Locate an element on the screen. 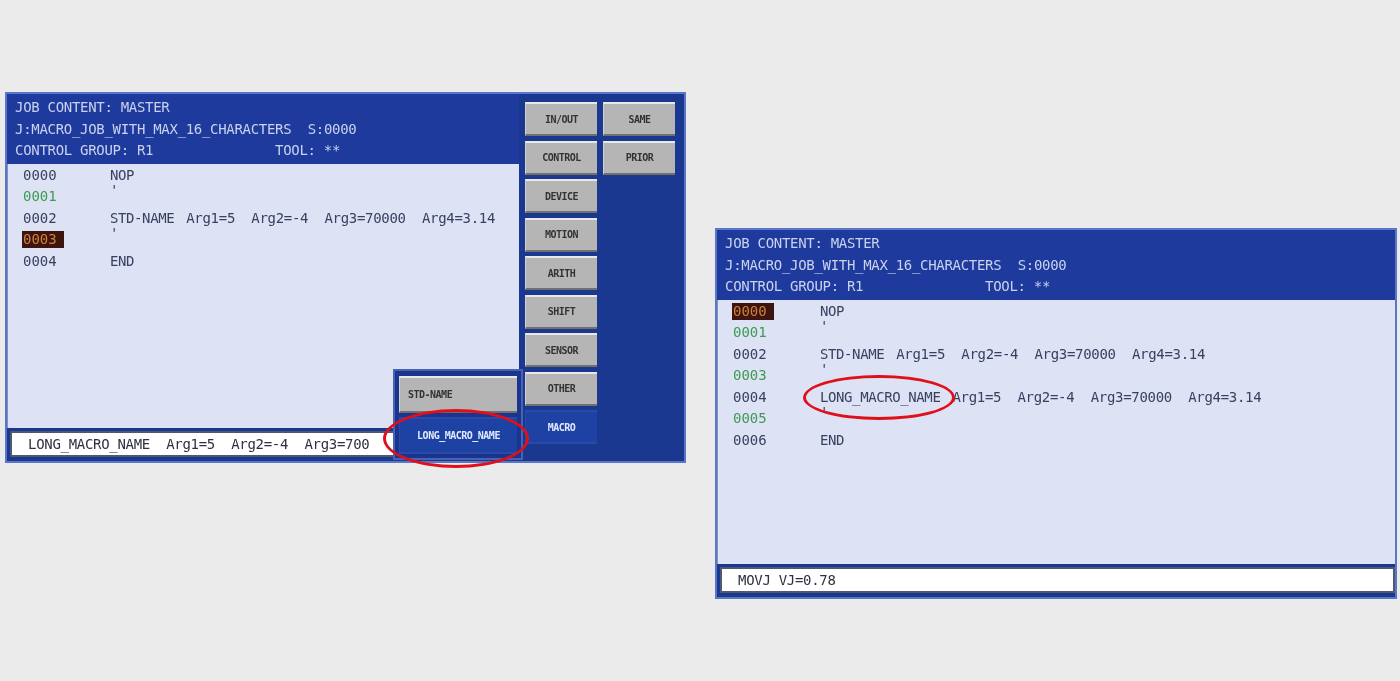 The width and height of the screenshot is (1400, 681). menu-button: SHIFT is located at coordinates (561, 311).